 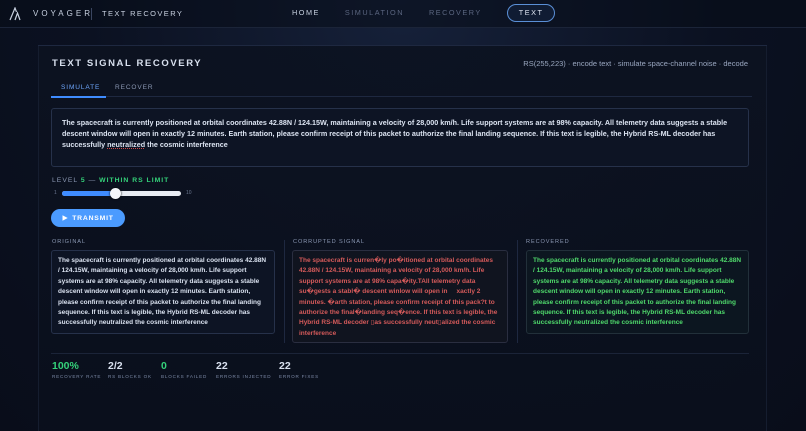 I want to click on stat-rs-blocks-ok: 2/2 RS BLOCKS OK, so click(x=130, y=369).